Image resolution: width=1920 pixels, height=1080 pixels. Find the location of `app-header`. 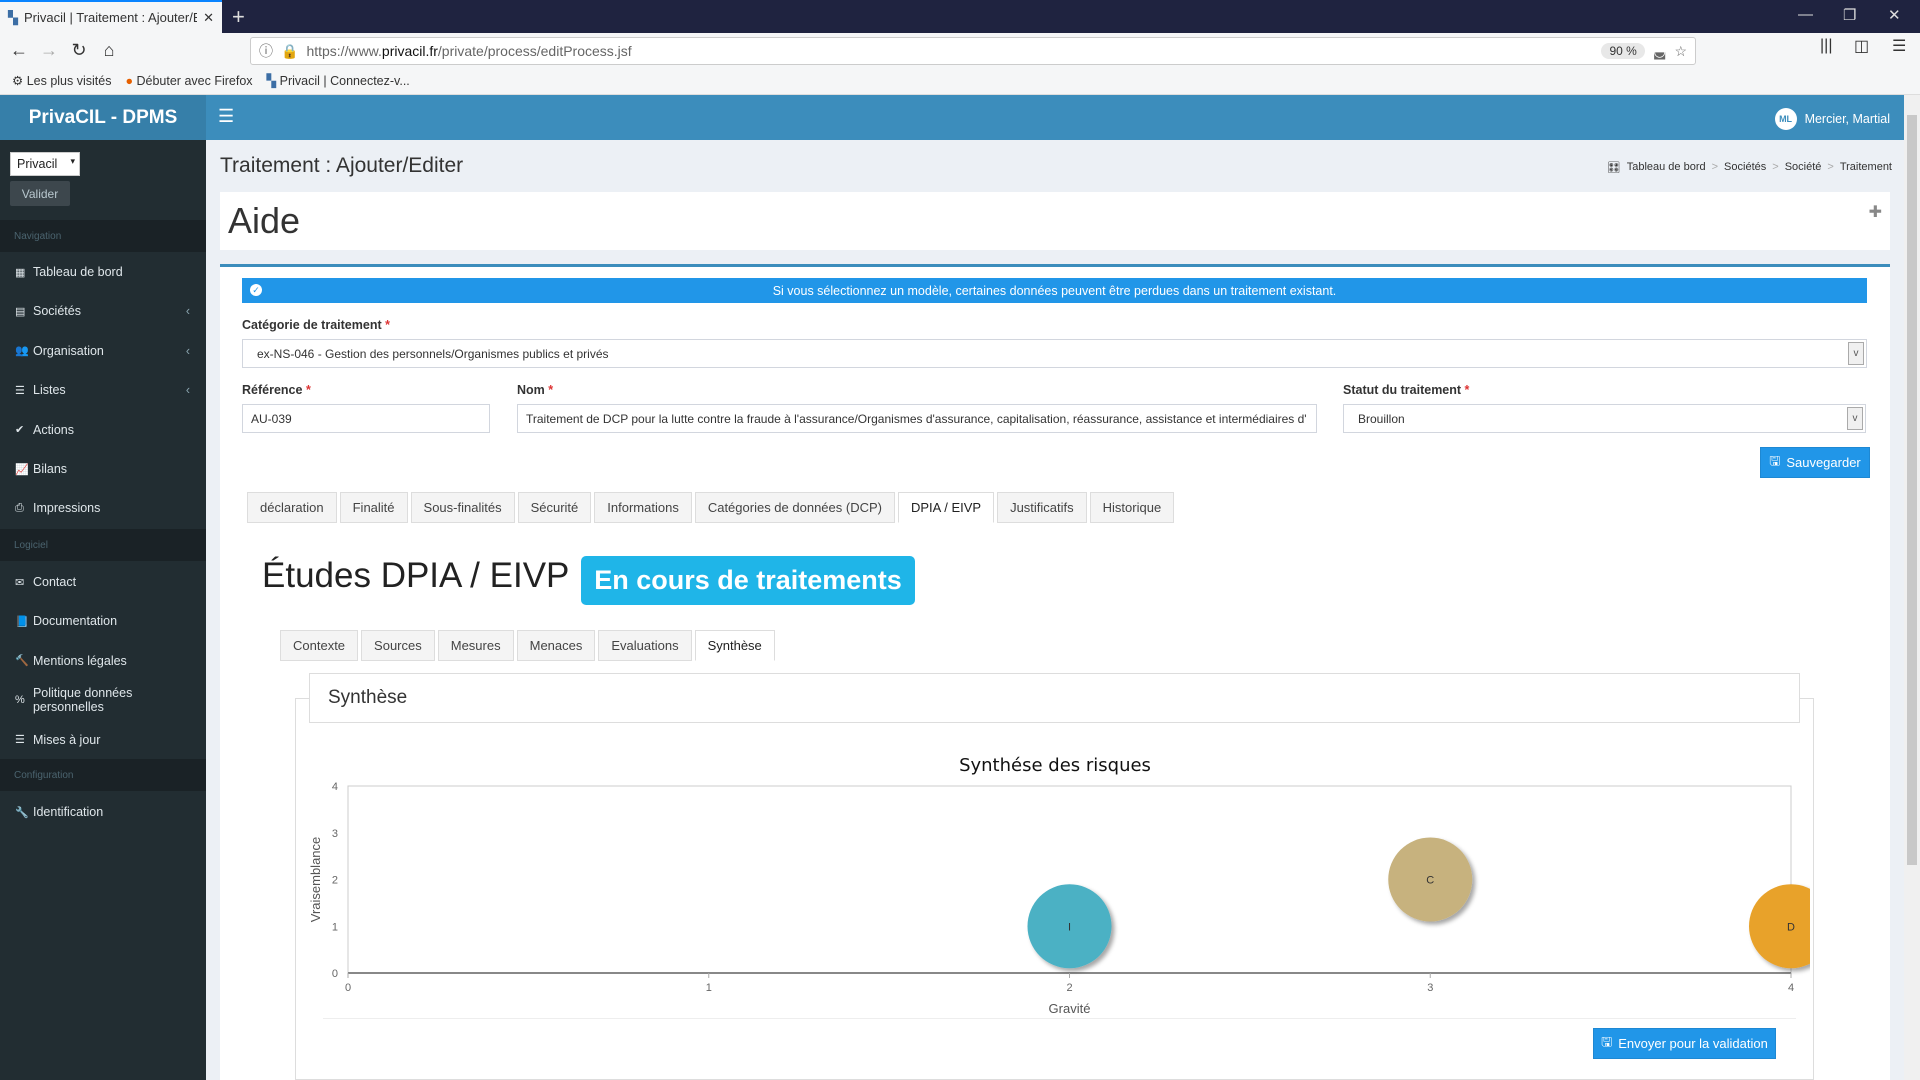

app-header is located at coordinates (1055, 117).